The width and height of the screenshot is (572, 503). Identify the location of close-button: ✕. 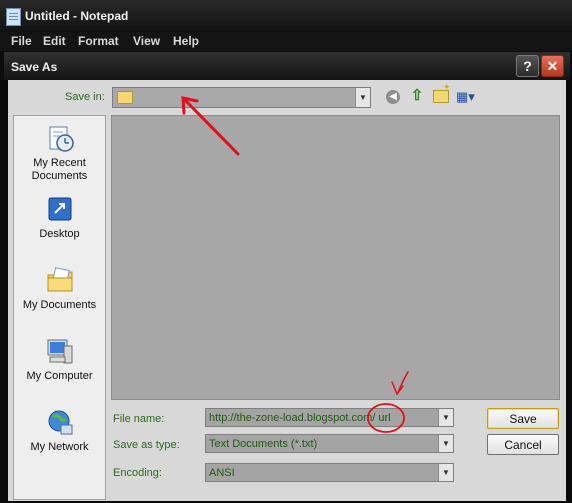
(552, 66).